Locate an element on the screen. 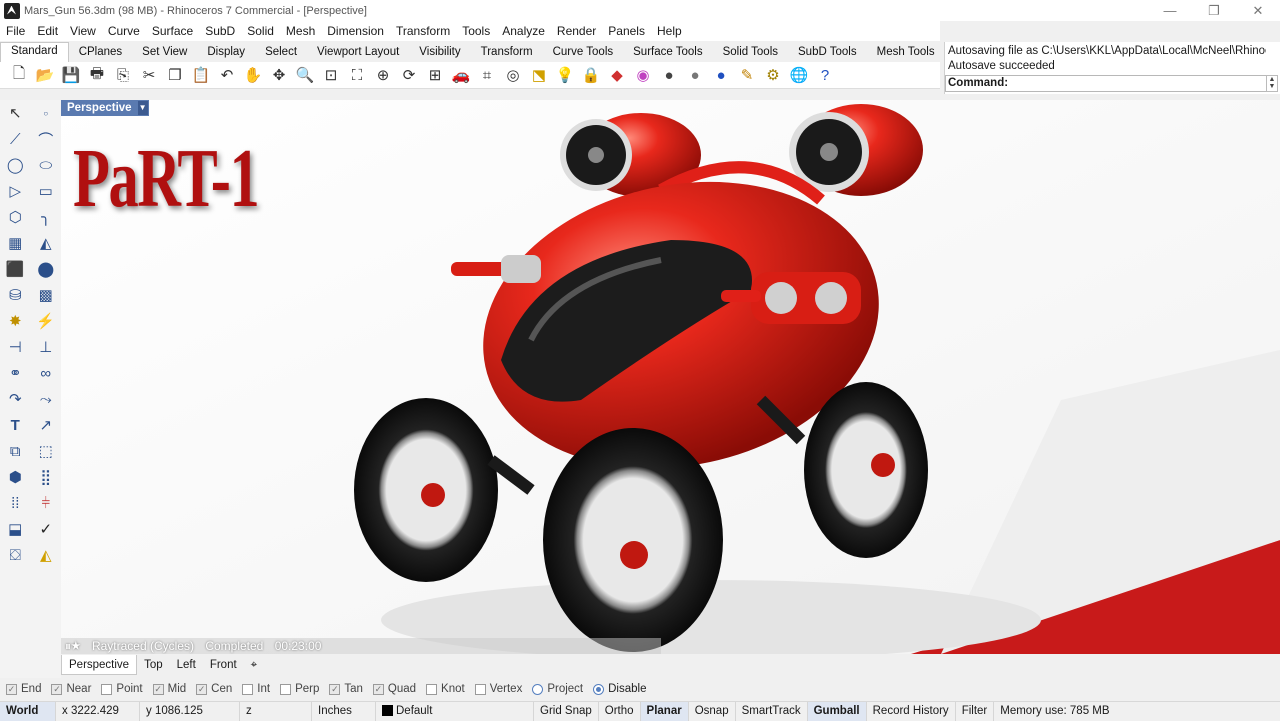  tab-transform: Transform is located at coordinates (507, 53).